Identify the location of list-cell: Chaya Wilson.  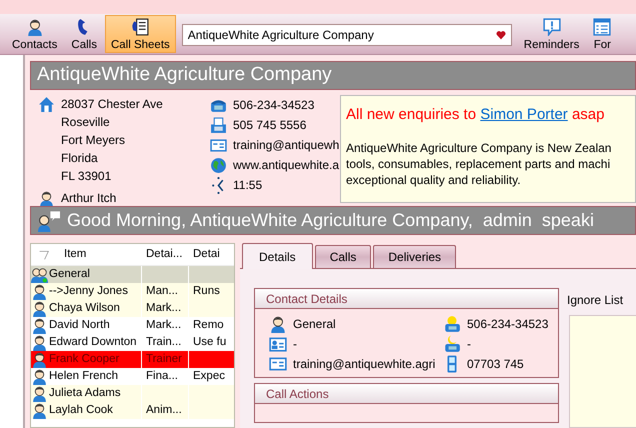
(86, 308).